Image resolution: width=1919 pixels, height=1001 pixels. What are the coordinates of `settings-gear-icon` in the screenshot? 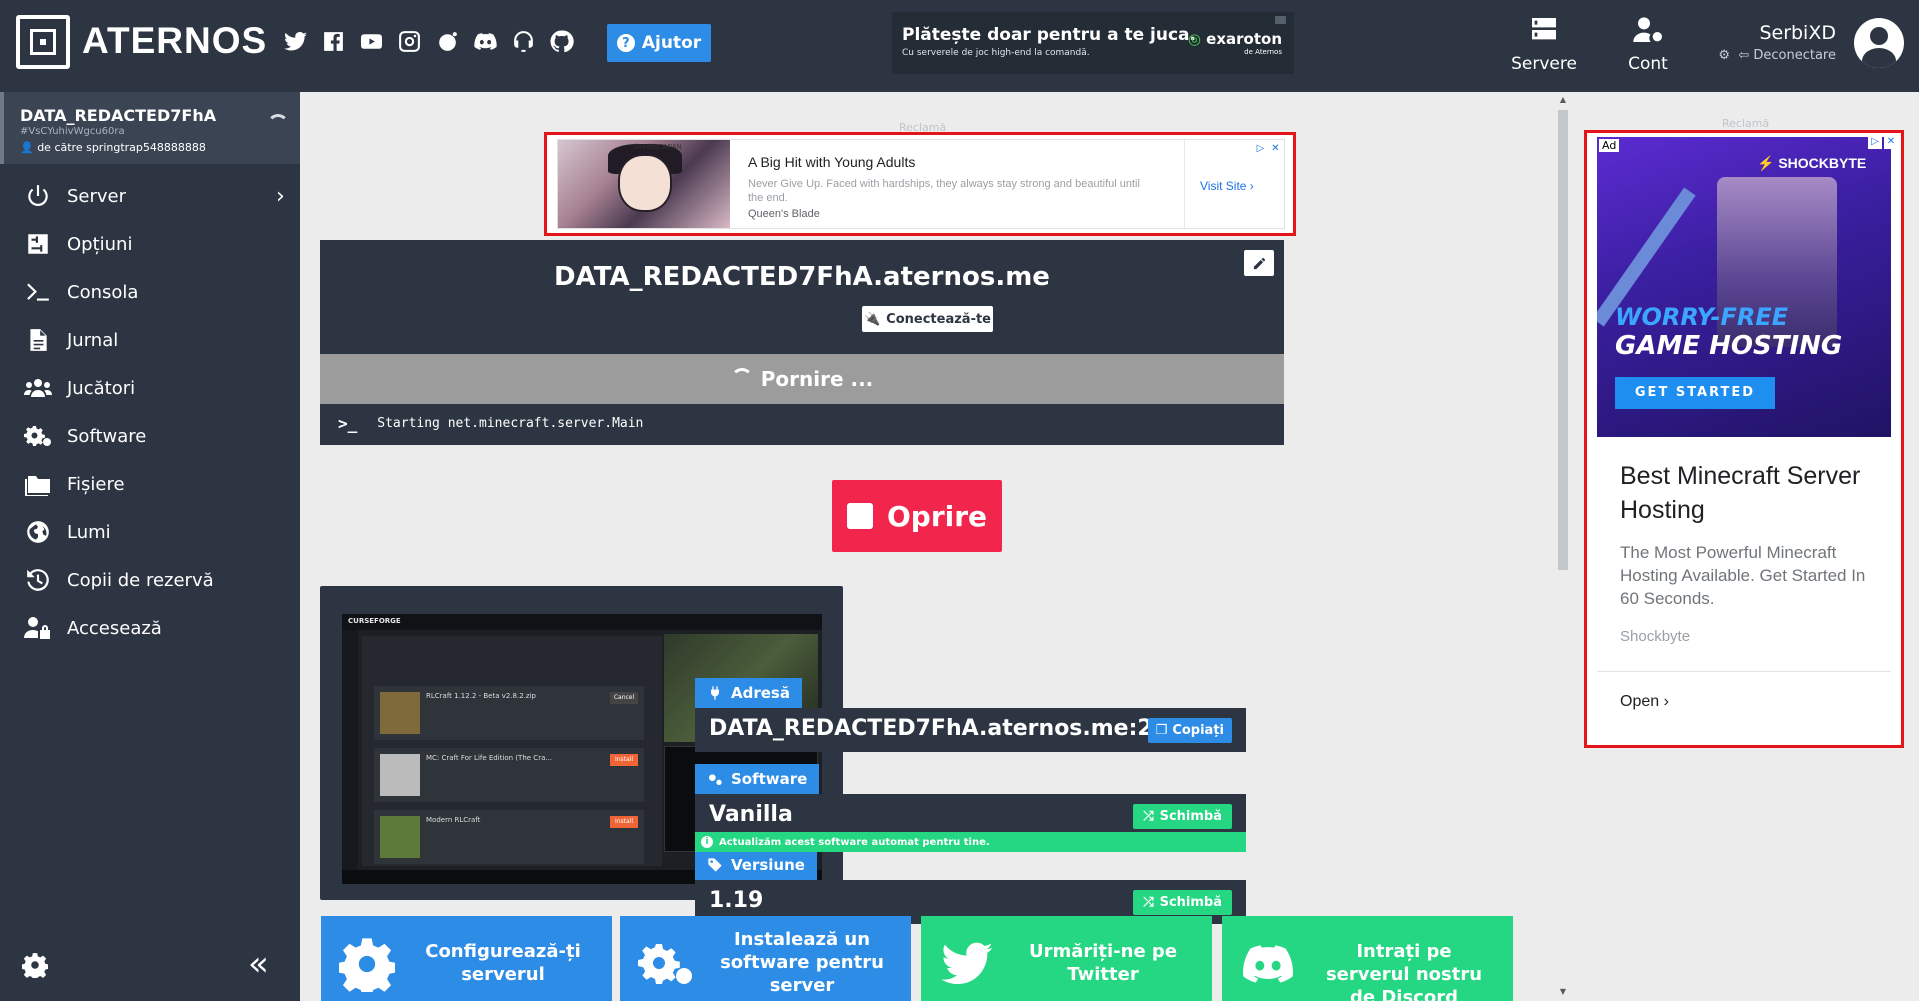 It's located at (35, 966).